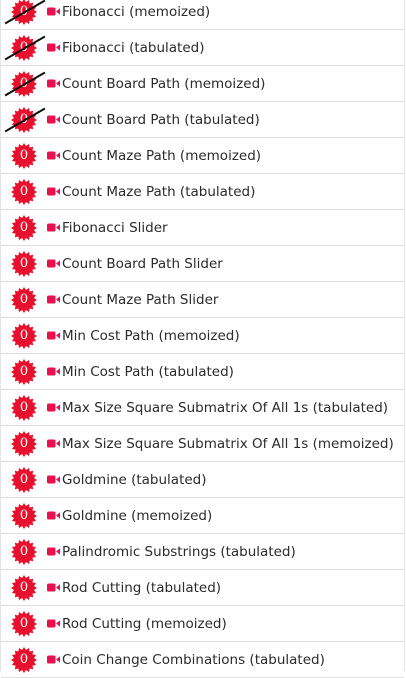 The height and width of the screenshot is (678, 406). I want to click on list-item-title: Coin Change Combinations (tabulated), so click(193, 660).